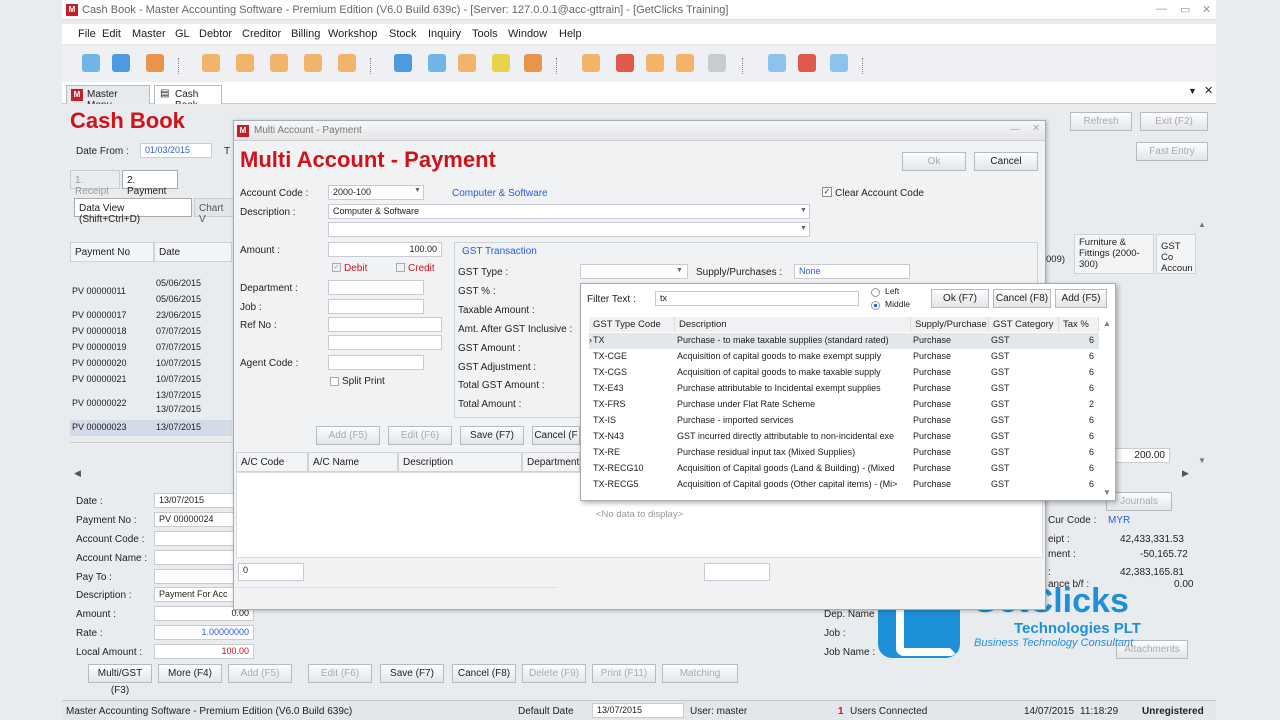  I want to click on split-print-checkbox, so click(334, 381).